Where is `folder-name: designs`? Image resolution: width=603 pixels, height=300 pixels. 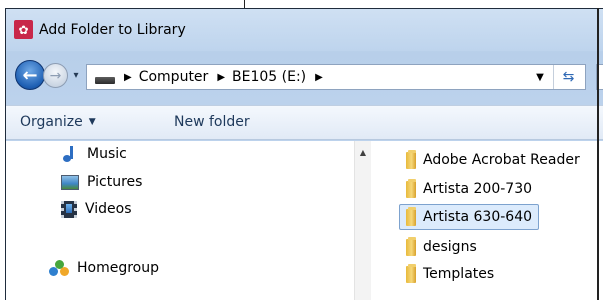 folder-name: designs is located at coordinates (450, 247).